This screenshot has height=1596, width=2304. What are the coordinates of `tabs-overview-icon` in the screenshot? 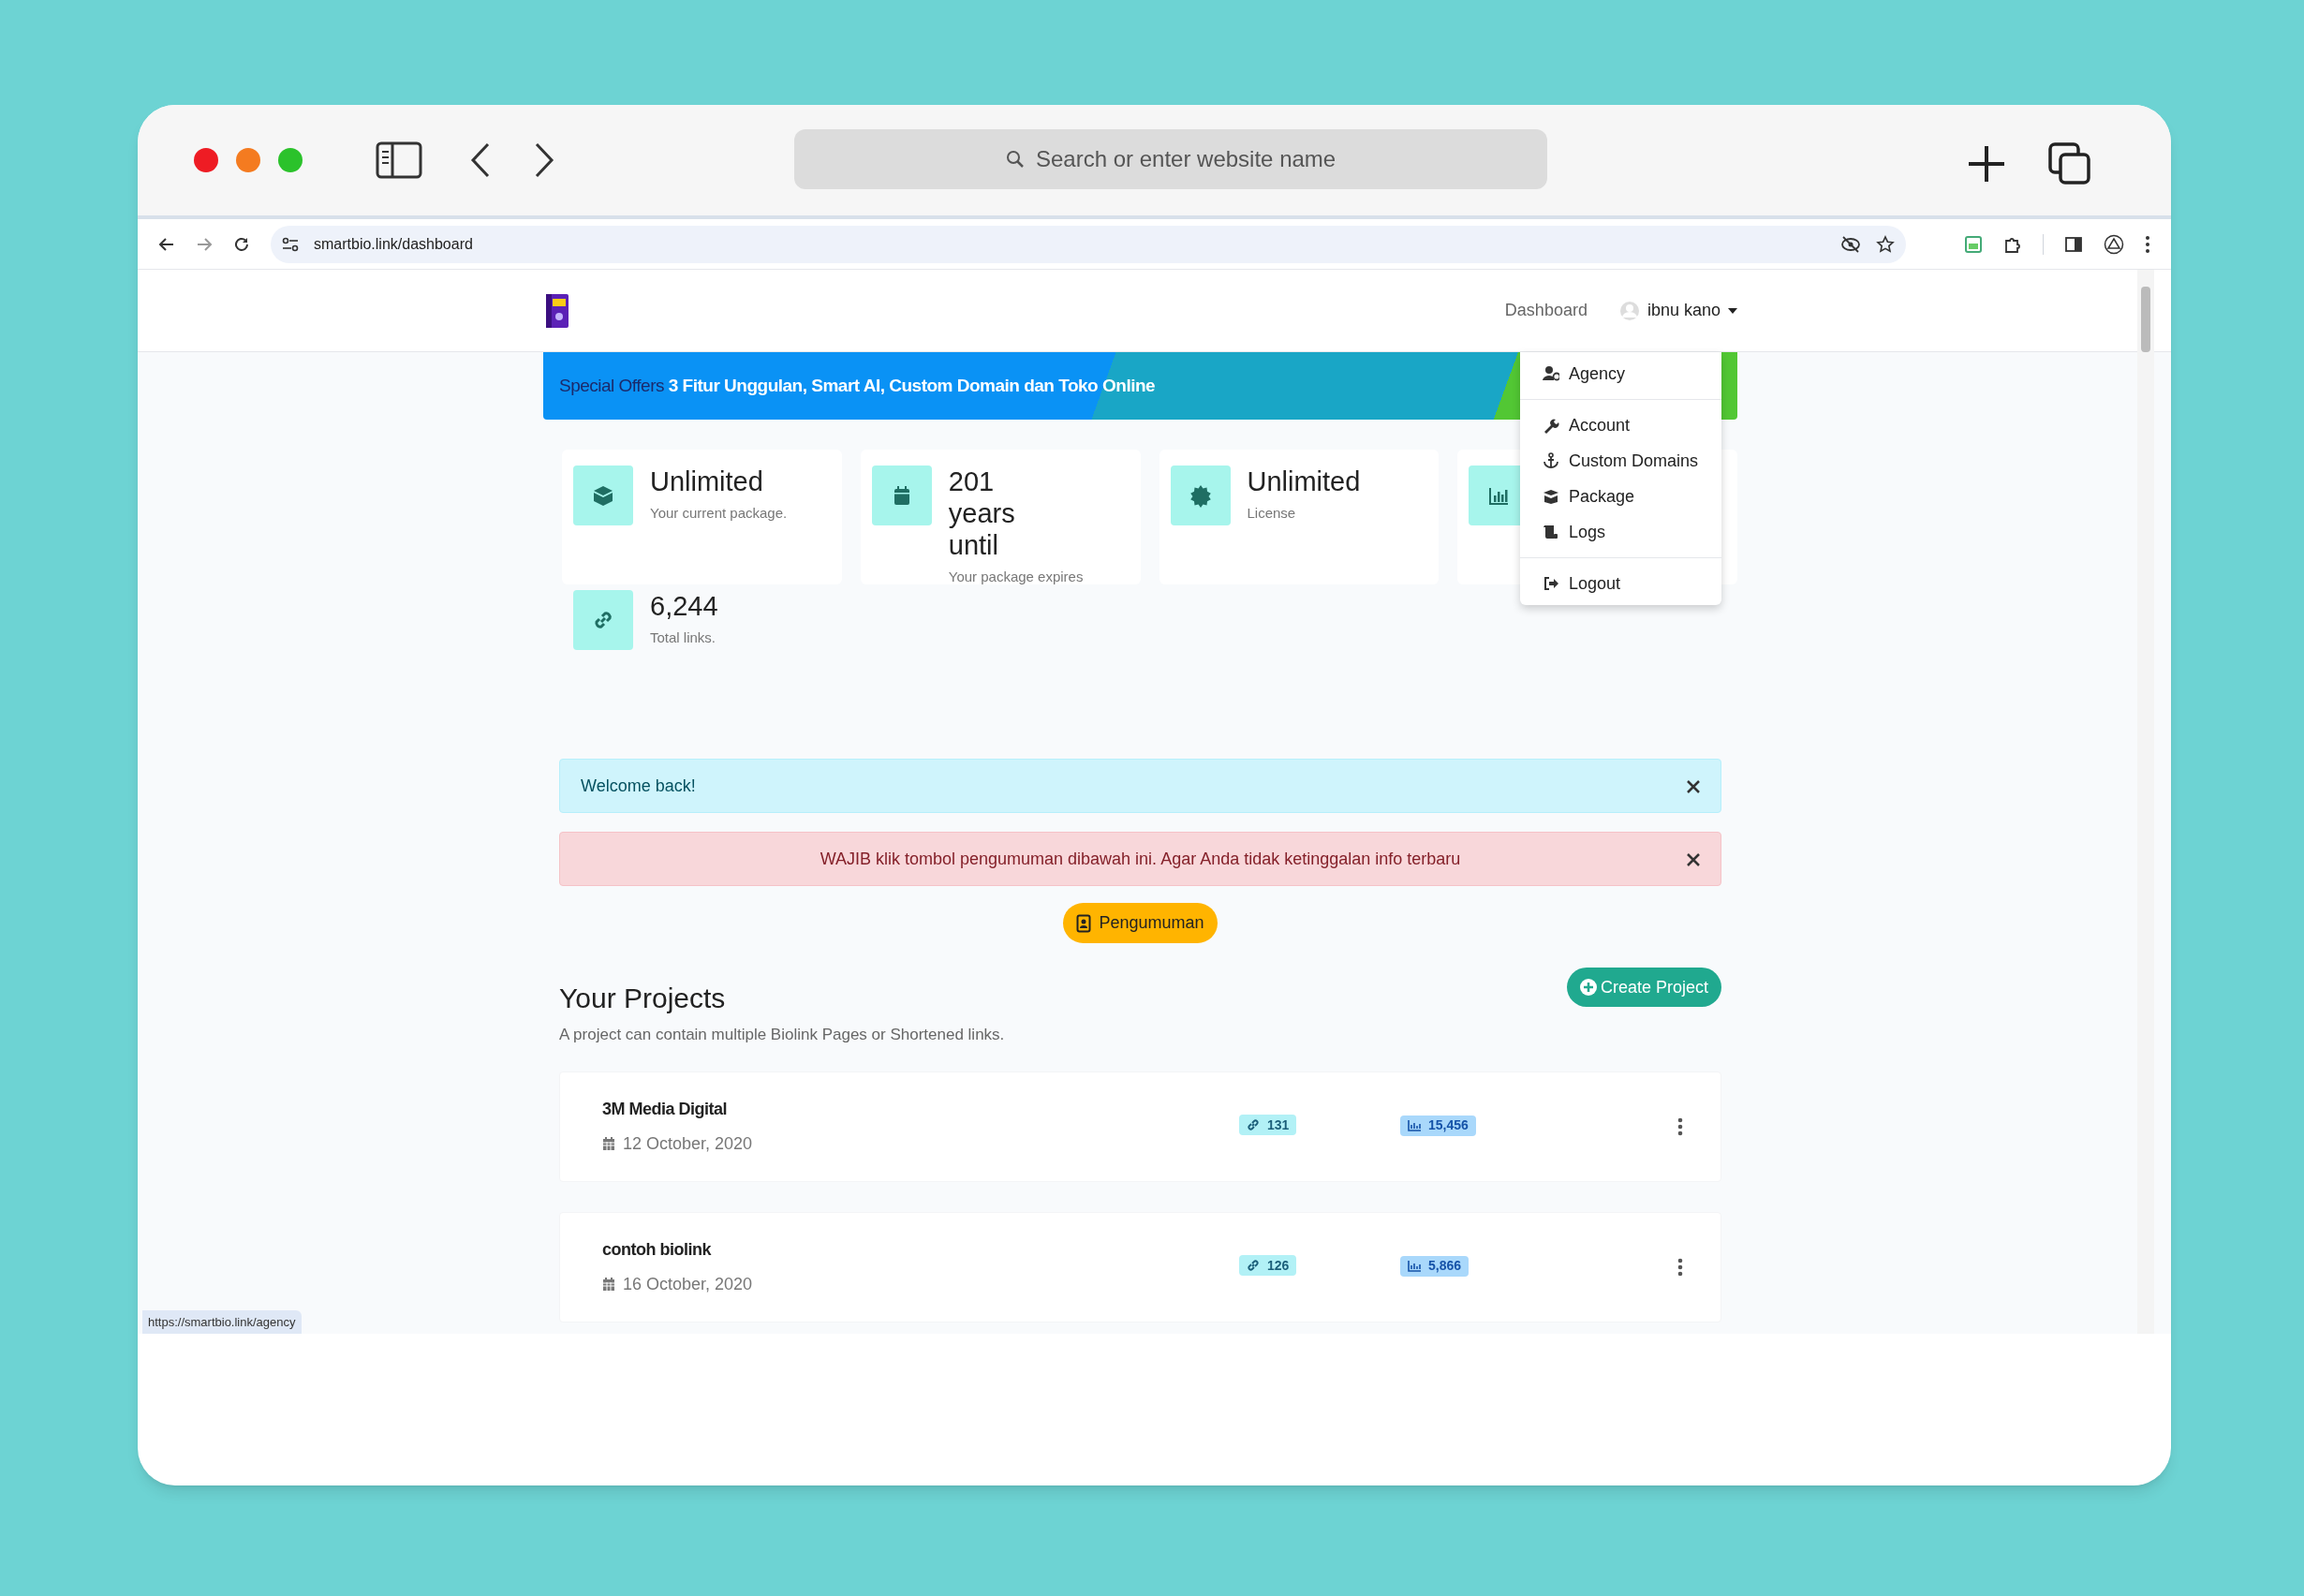 It's located at (2069, 163).